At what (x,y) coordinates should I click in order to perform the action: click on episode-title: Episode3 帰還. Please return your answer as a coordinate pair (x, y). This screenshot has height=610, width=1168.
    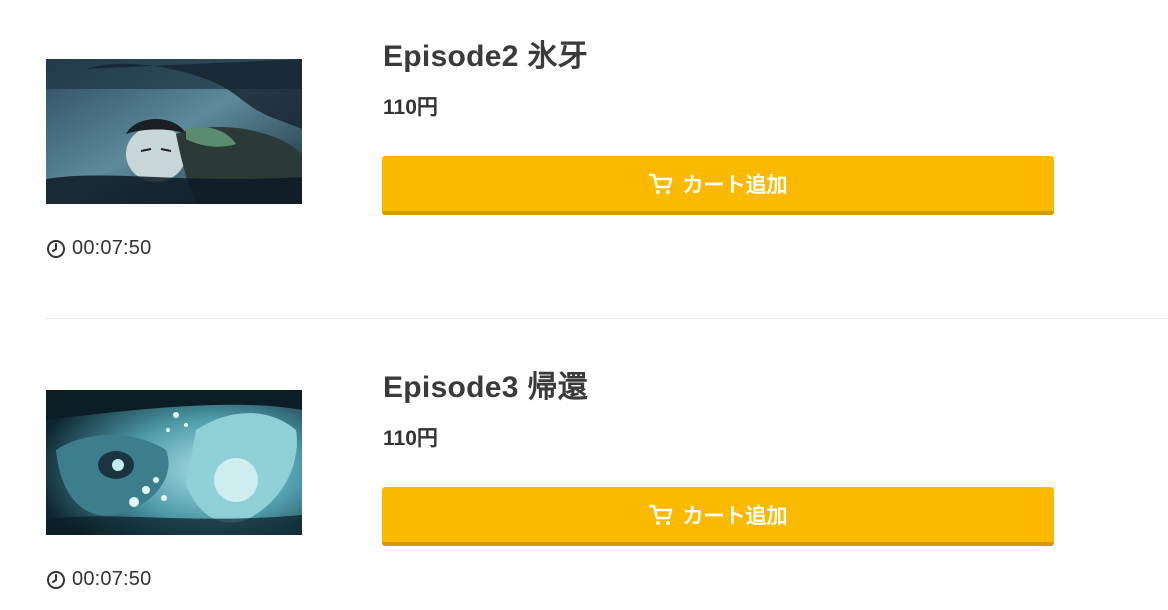
    Looking at the image, I should click on (486, 387).